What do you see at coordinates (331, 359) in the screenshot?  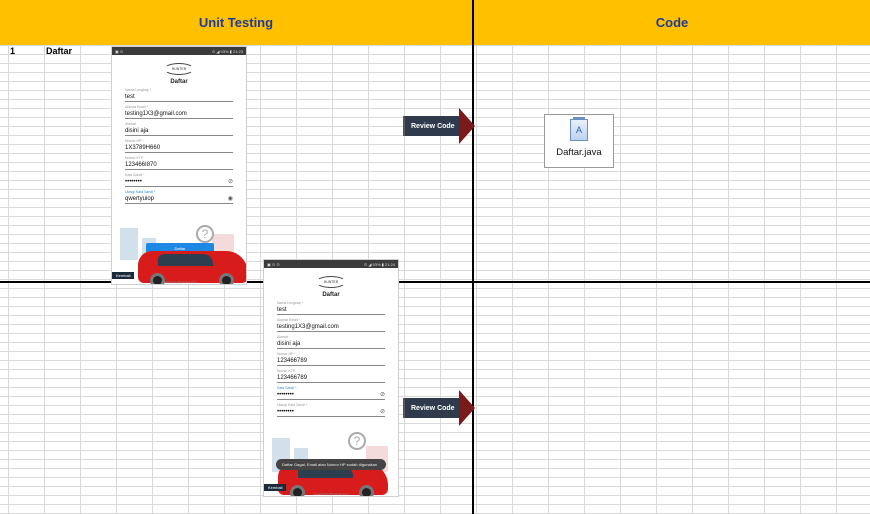 I see `field-nomor-hp: Nomor HP * 123466789` at bounding box center [331, 359].